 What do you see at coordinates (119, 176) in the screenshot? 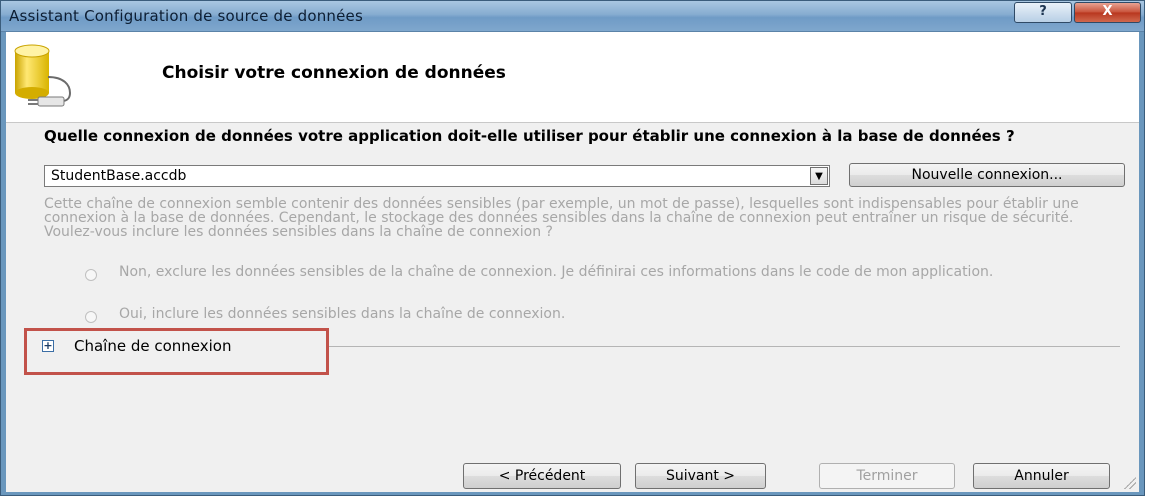
I see `connection-select-value: StudentBase.accdb` at bounding box center [119, 176].